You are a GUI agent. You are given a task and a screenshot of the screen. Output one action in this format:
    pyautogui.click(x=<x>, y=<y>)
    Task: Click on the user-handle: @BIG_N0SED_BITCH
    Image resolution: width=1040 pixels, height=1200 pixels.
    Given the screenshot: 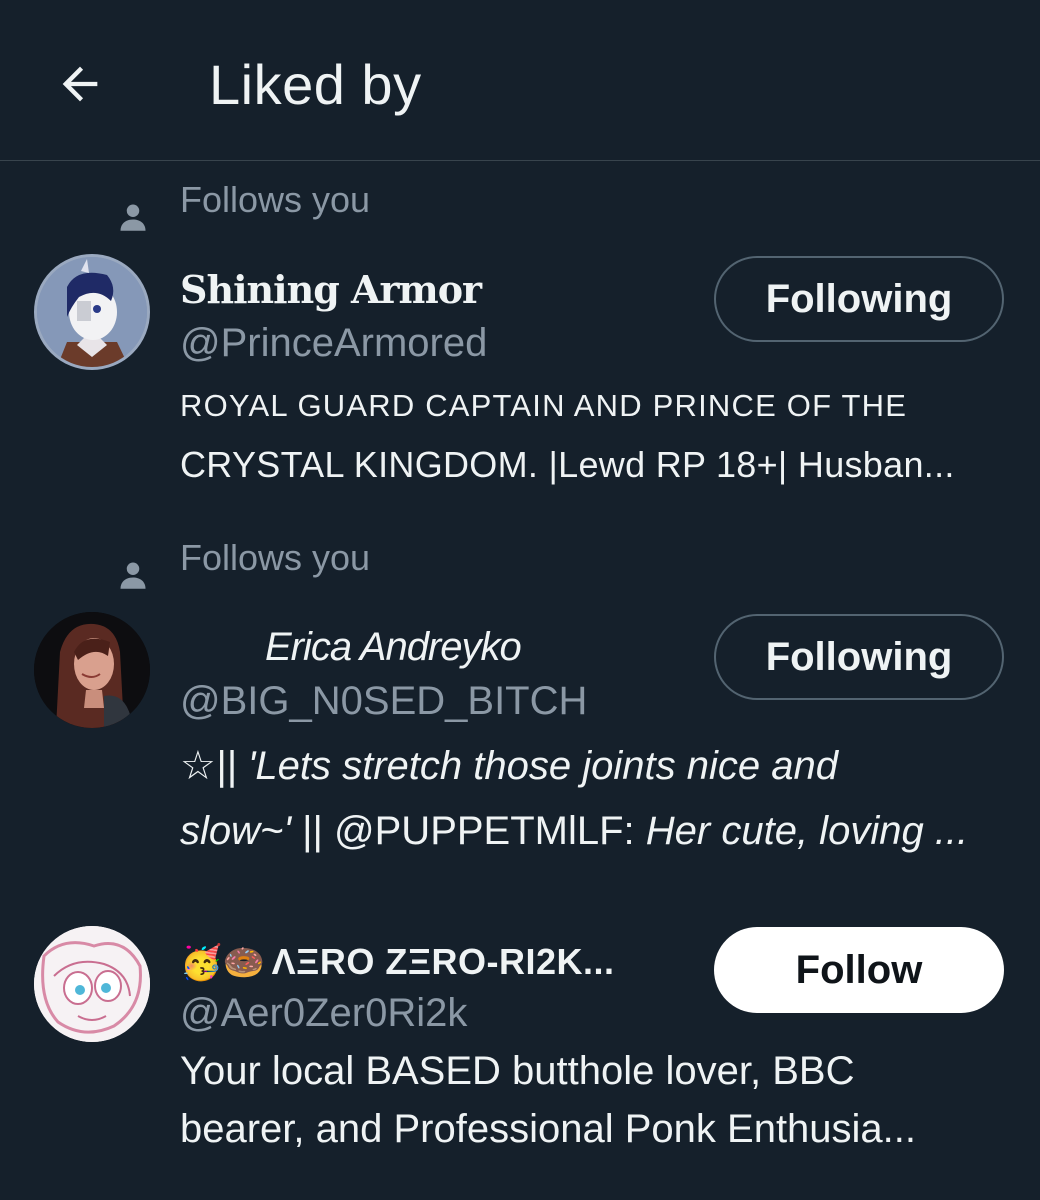 What is the action you would take?
    pyautogui.click(x=383, y=701)
    